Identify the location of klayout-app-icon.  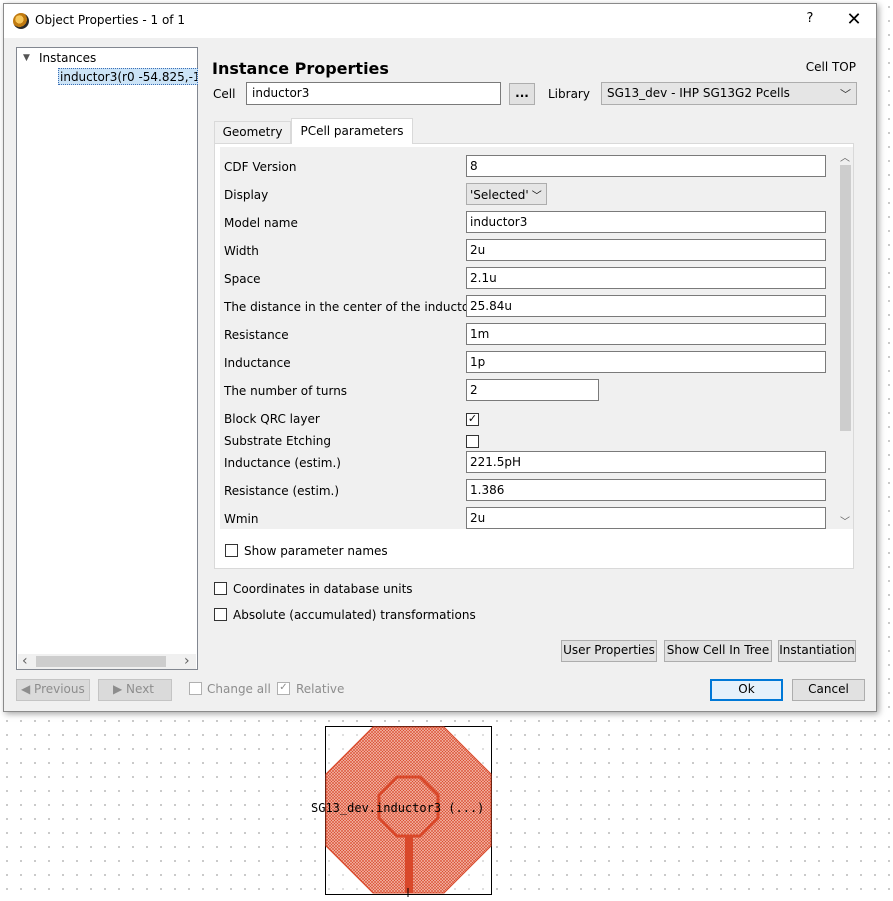
(21, 21).